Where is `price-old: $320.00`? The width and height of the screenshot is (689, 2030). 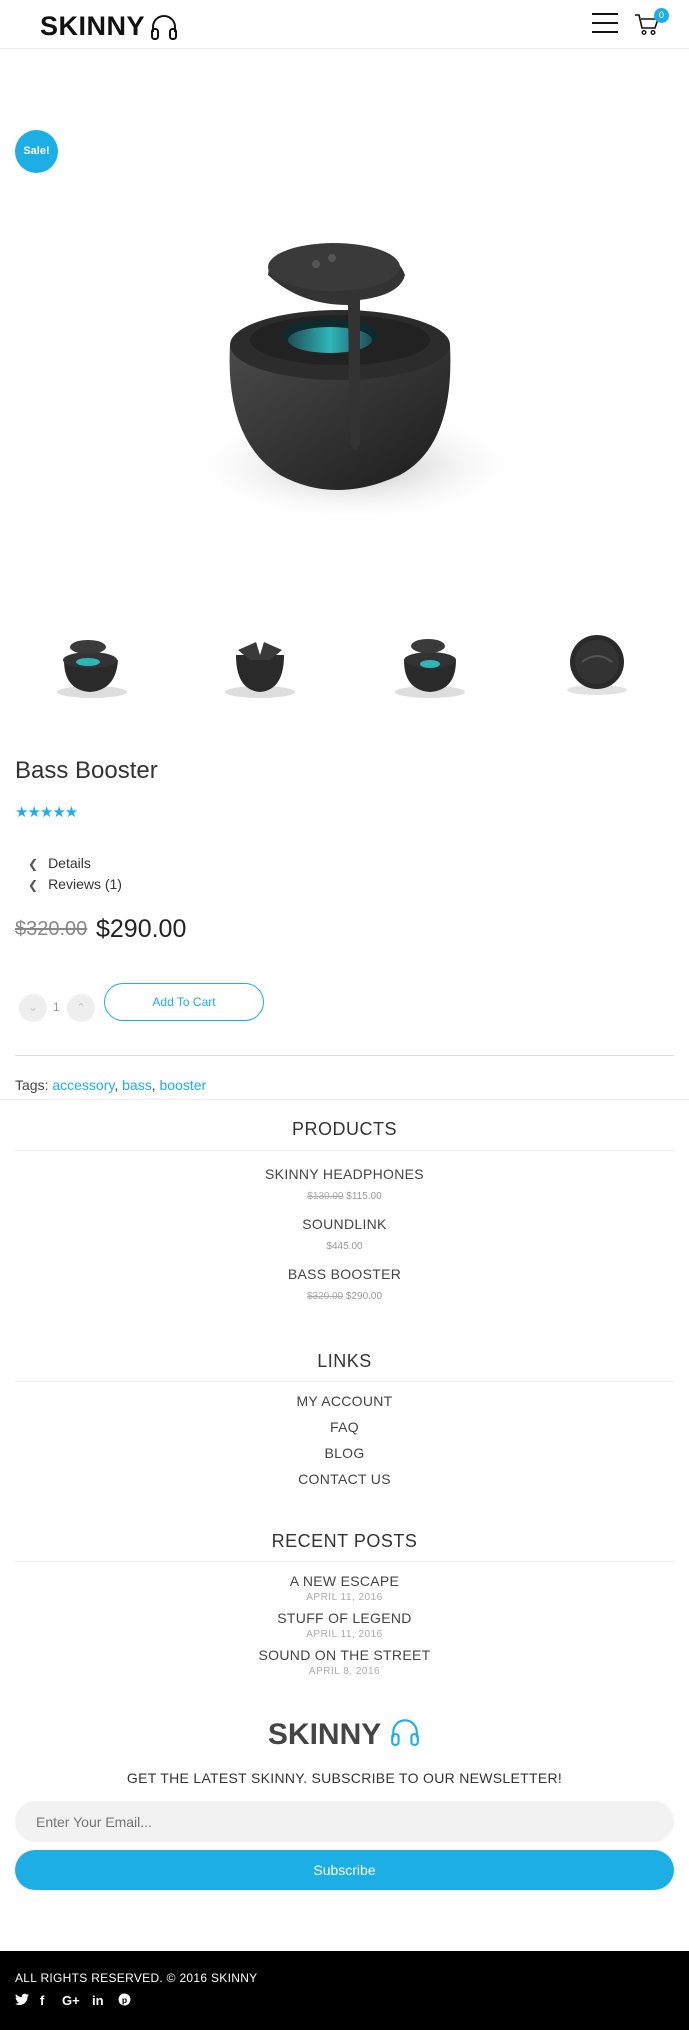 price-old: $320.00 is located at coordinates (51, 929).